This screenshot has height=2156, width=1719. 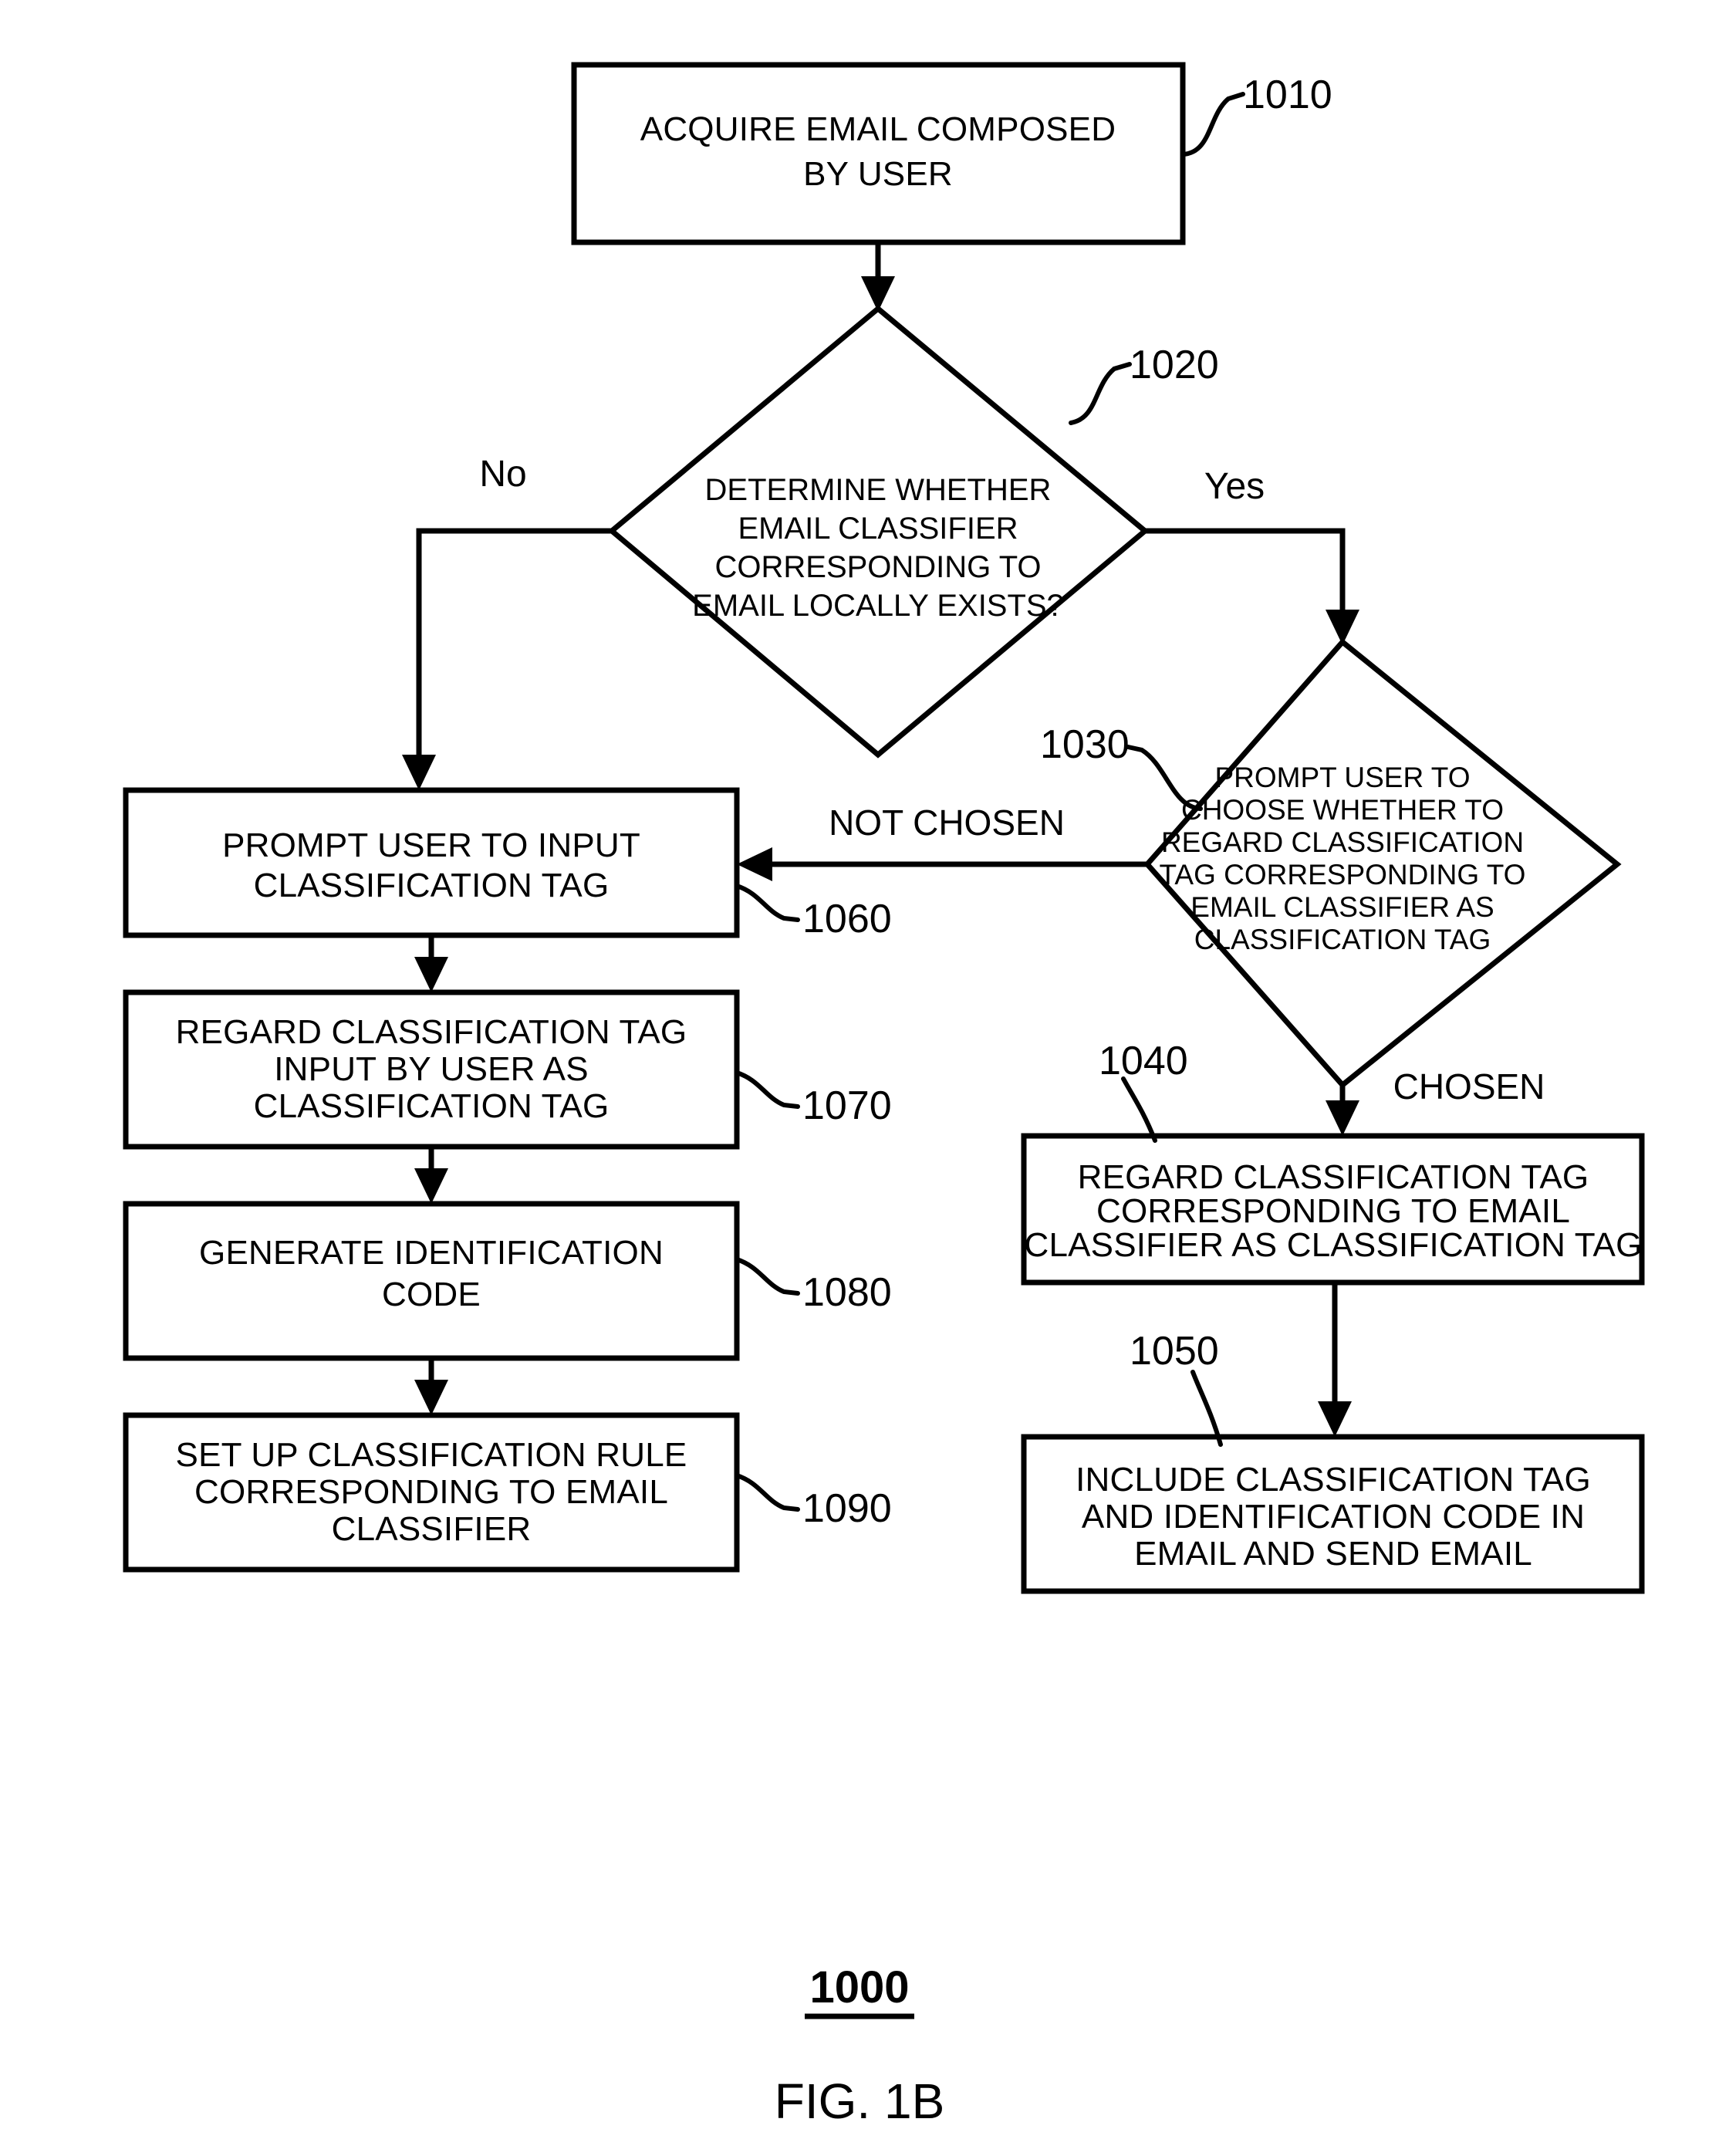 I want to click on connector-1030-to-1060-not-chosen: NOT CHOSEN, so click(x=942, y=842).